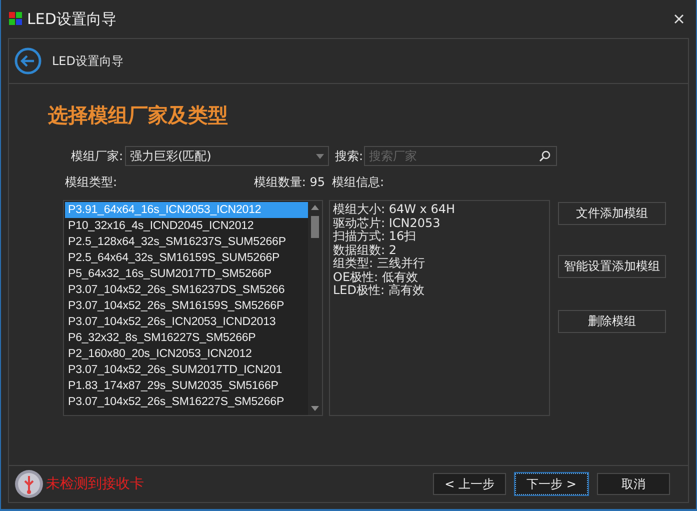  What do you see at coordinates (186, 386) in the screenshot?
I see `module-list-item: P1.83_174x87_29s_SUM2035_SM5166P` at bounding box center [186, 386].